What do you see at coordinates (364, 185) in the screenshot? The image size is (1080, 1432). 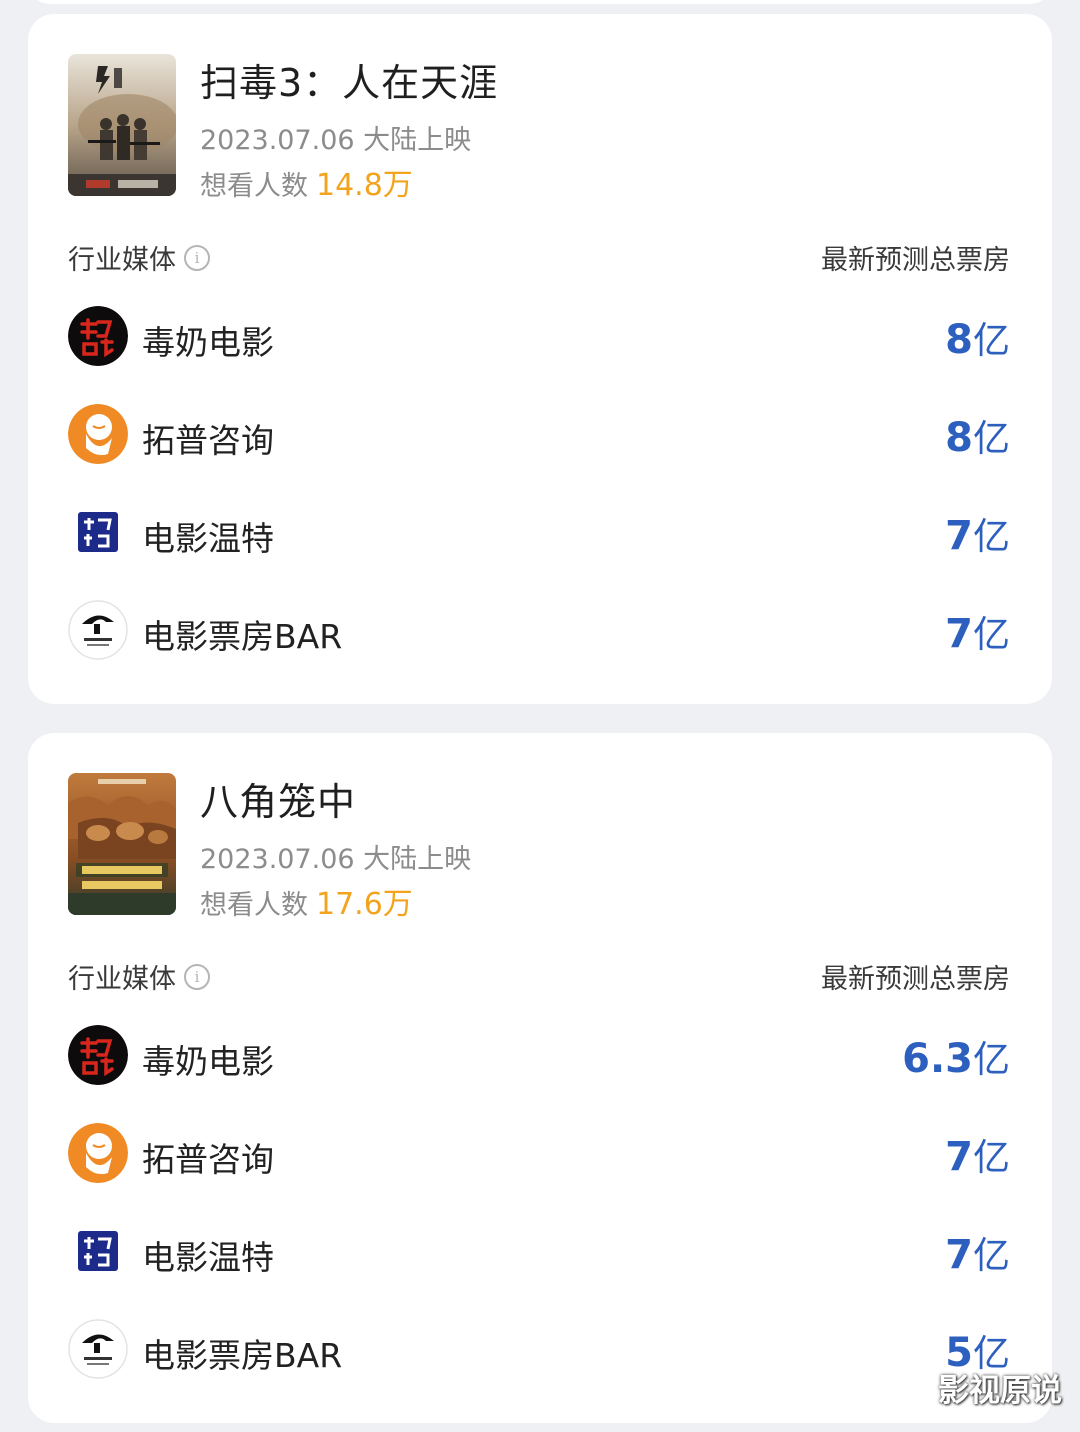 I see `want-to-see-count: 14.8万` at bounding box center [364, 185].